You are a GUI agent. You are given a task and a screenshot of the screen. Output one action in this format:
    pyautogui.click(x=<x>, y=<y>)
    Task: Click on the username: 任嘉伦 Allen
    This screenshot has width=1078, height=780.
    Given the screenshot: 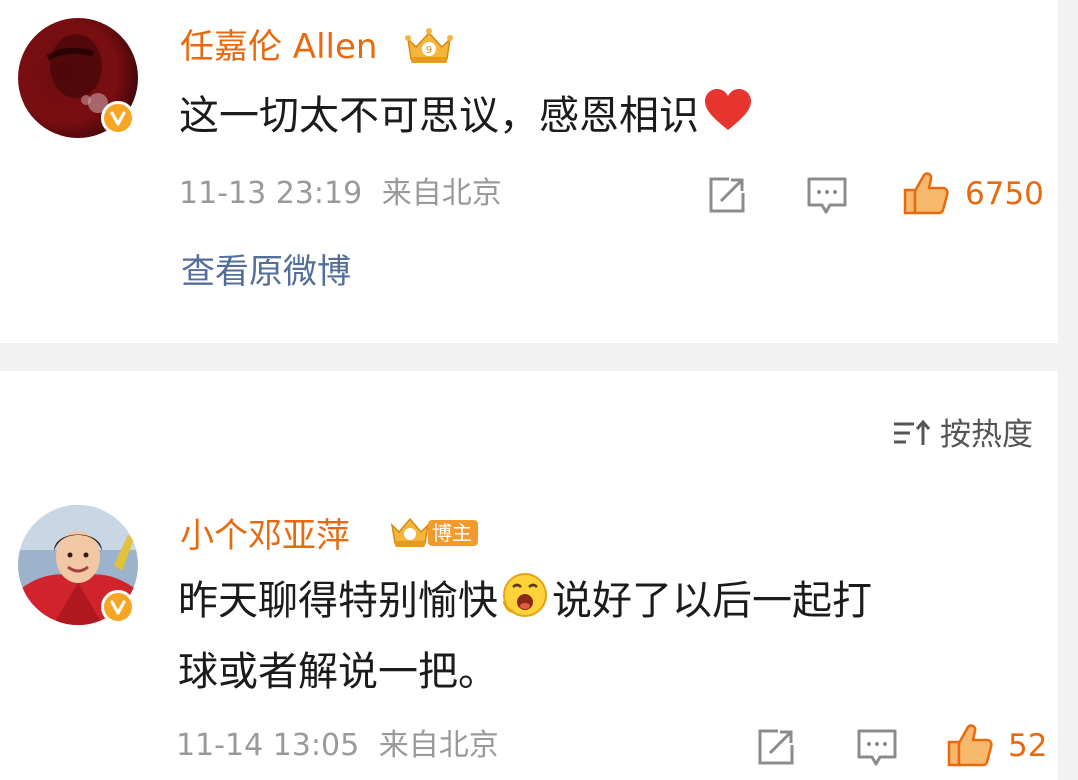 What is the action you would take?
    pyautogui.click(x=278, y=47)
    